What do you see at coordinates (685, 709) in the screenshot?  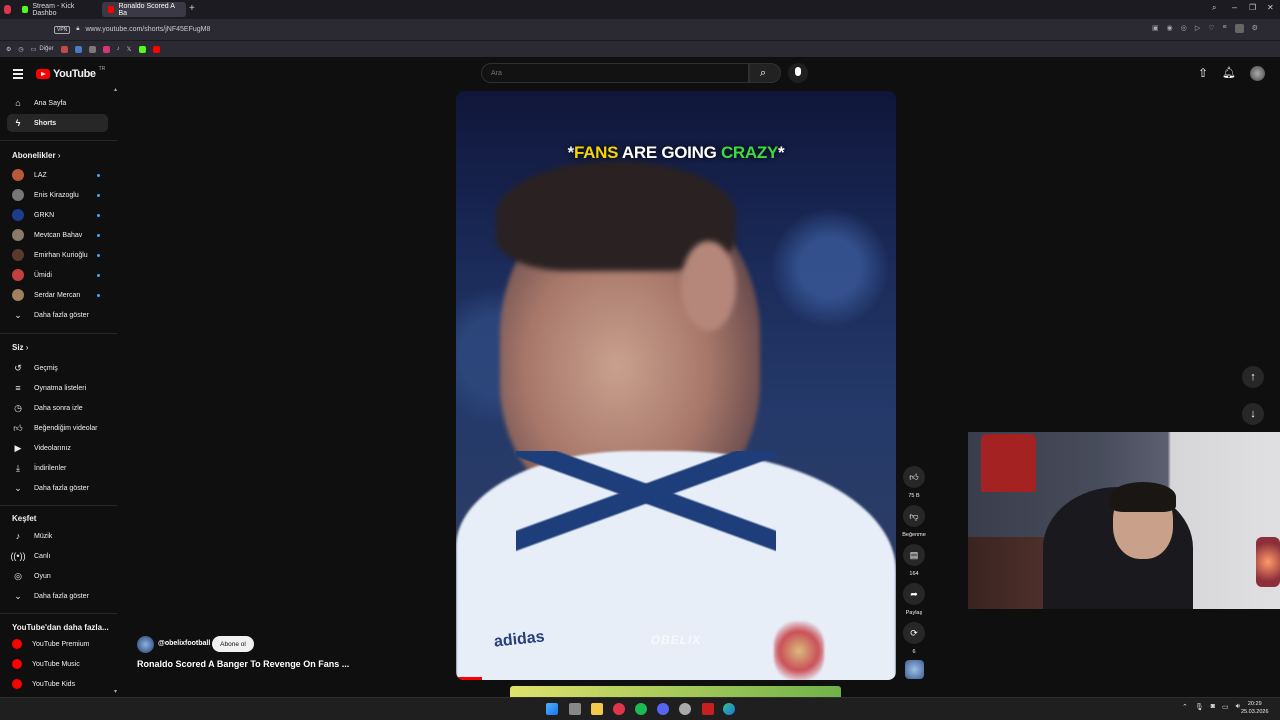 I see `steam-icon` at bounding box center [685, 709].